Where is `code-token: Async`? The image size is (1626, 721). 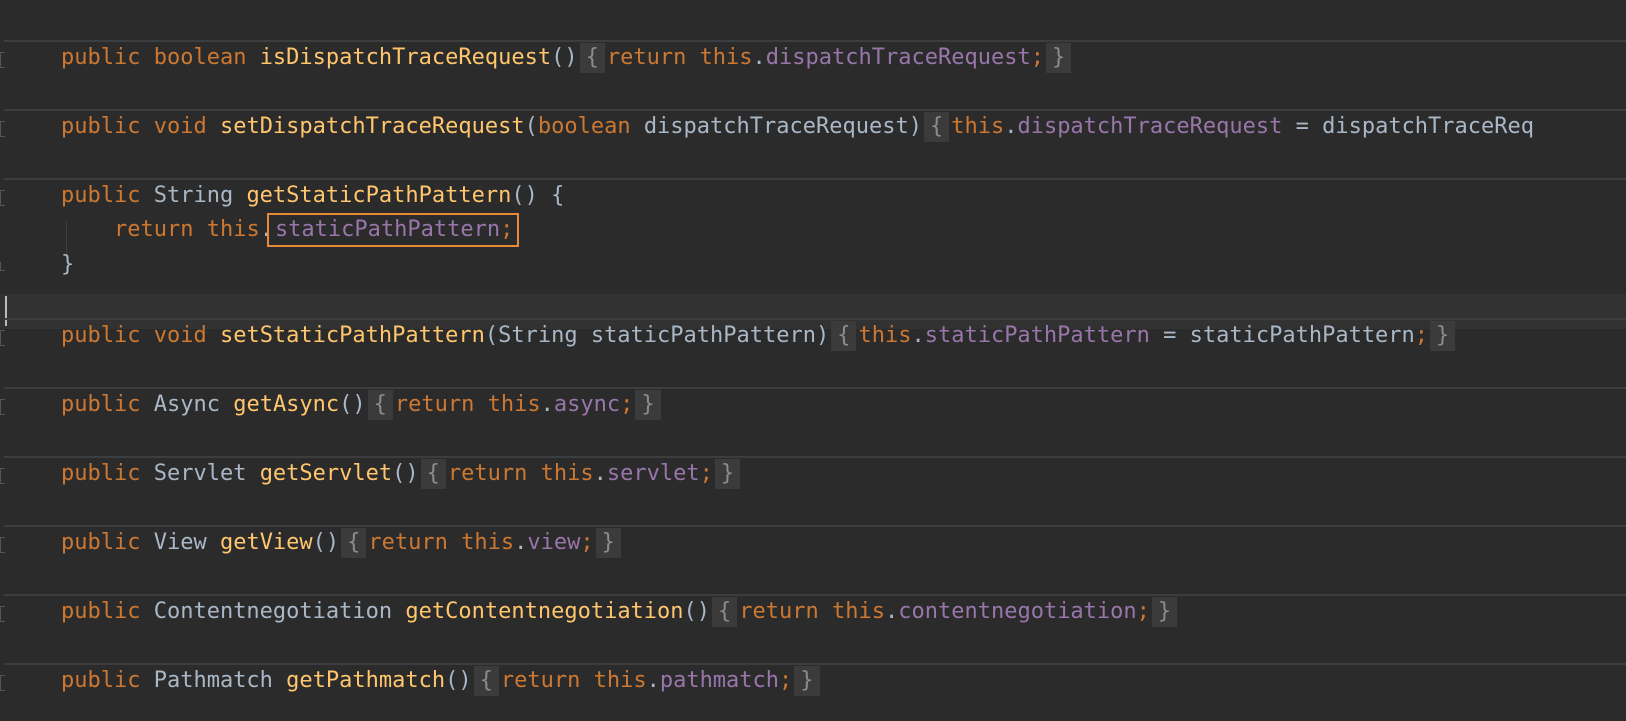 code-token: Async is located at coordinates (193, 404).